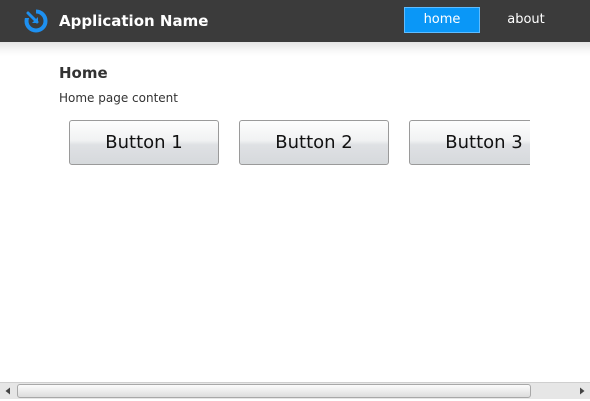  I want to click on scrollbar-thumb, so click(274, 391).